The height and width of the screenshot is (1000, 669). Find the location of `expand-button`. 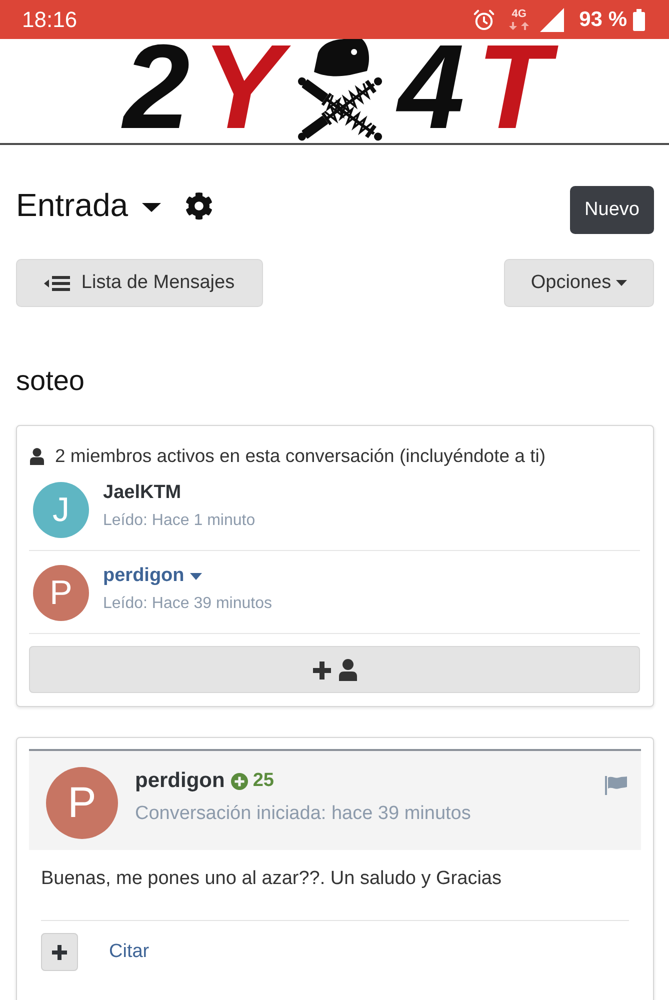

expand-button is located at coordinates (59, 952).